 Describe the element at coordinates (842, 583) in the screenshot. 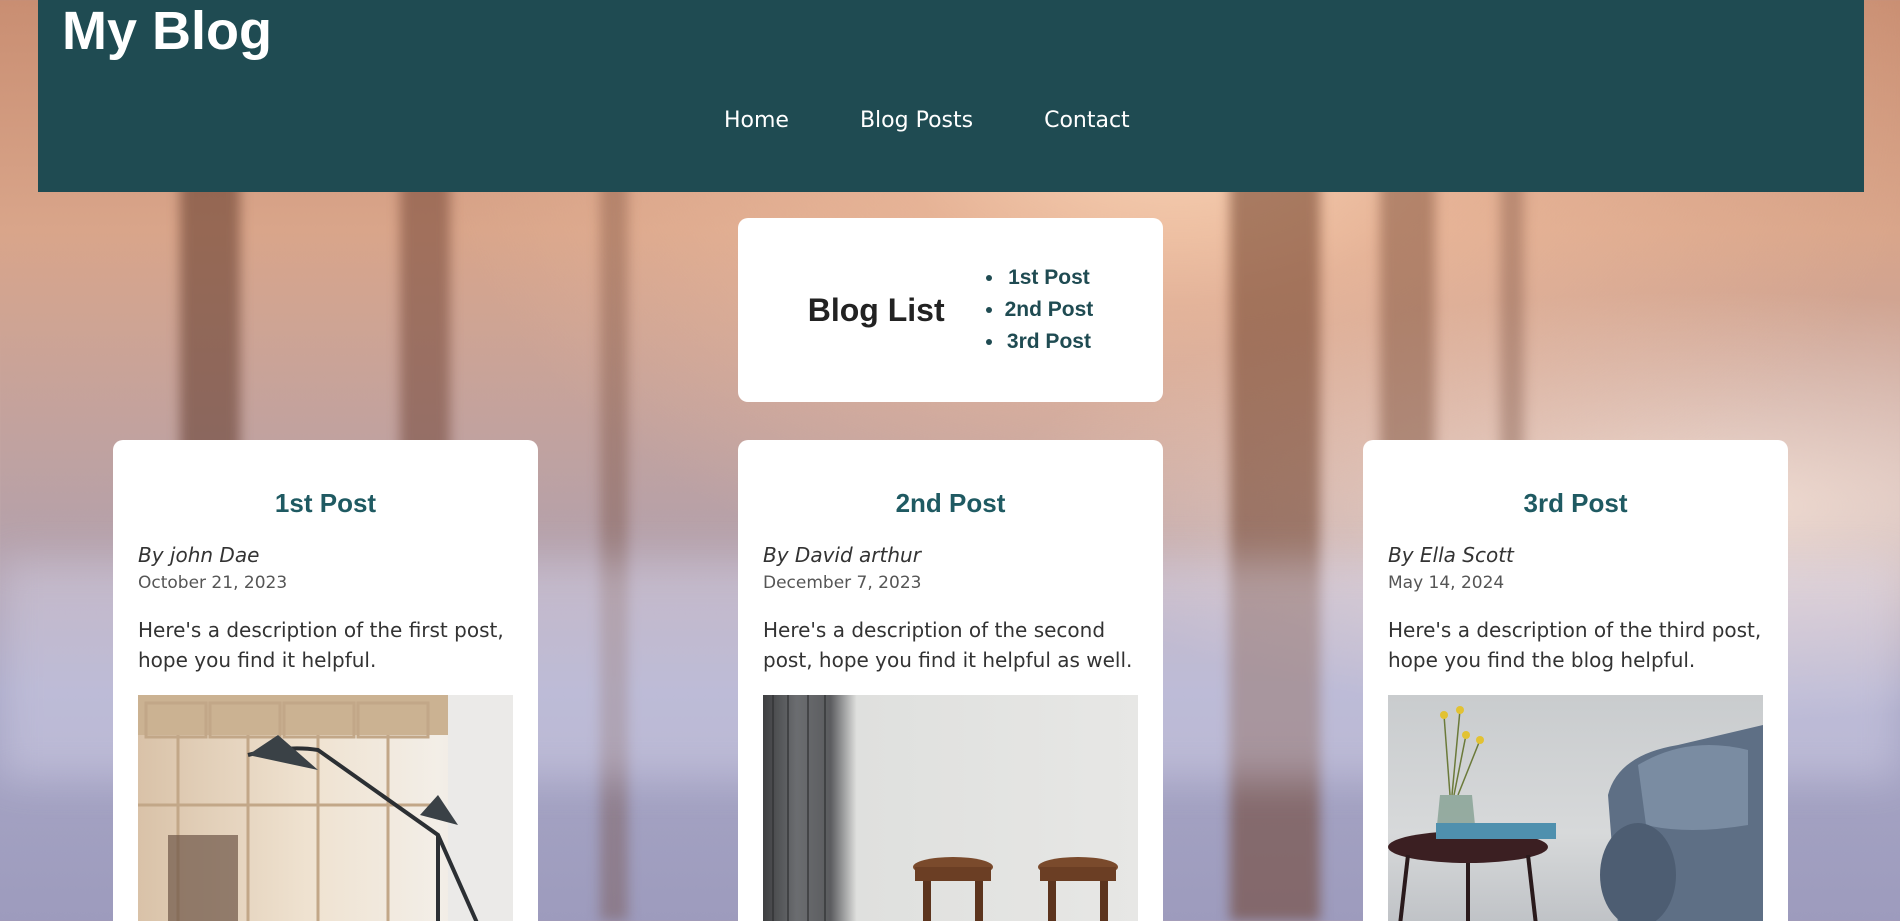

I see `post-date: December 7, 2023` at that location.